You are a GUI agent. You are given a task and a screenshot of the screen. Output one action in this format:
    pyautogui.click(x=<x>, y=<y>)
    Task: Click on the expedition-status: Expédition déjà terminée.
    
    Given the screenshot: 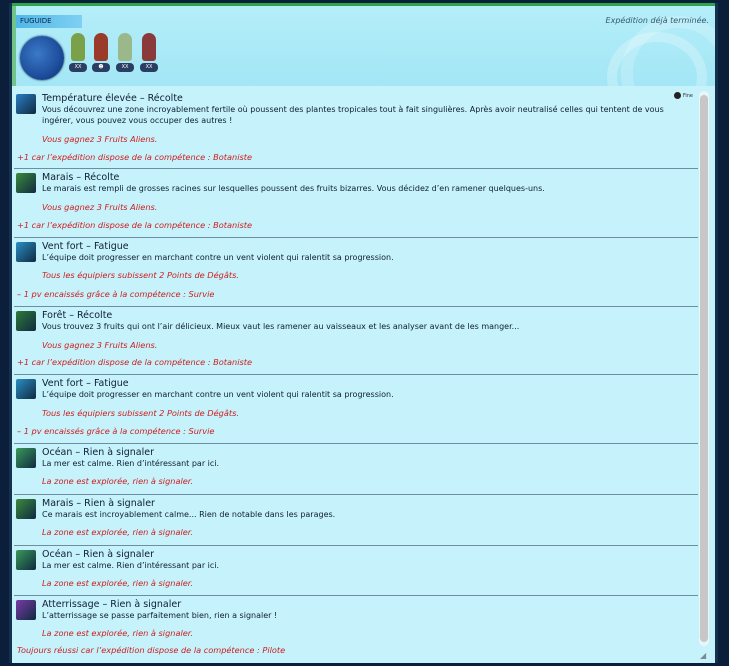 What is the action you would take?
    pyautogui.click(x=657, y=20)
    